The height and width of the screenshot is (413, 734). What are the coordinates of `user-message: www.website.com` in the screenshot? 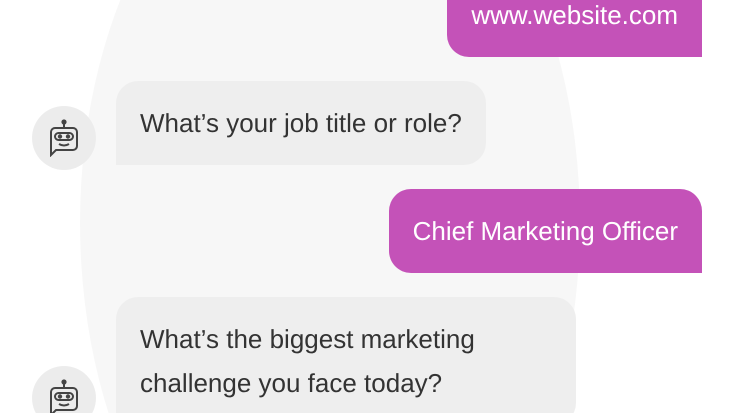 It's located at (574, 28).